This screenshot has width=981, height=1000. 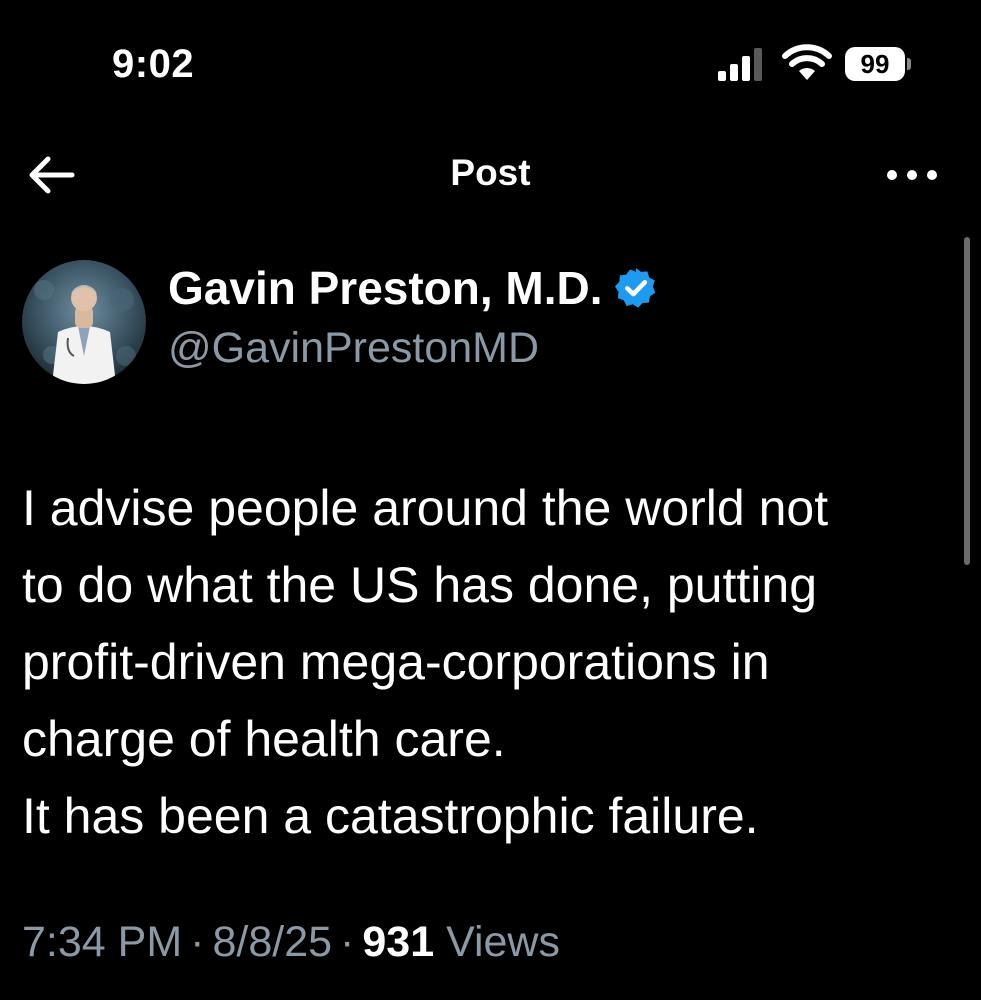 What do you see at coordinates (807, 62) in the screenshot?
I see `wifi-icon` at bounding box center [807, 62].